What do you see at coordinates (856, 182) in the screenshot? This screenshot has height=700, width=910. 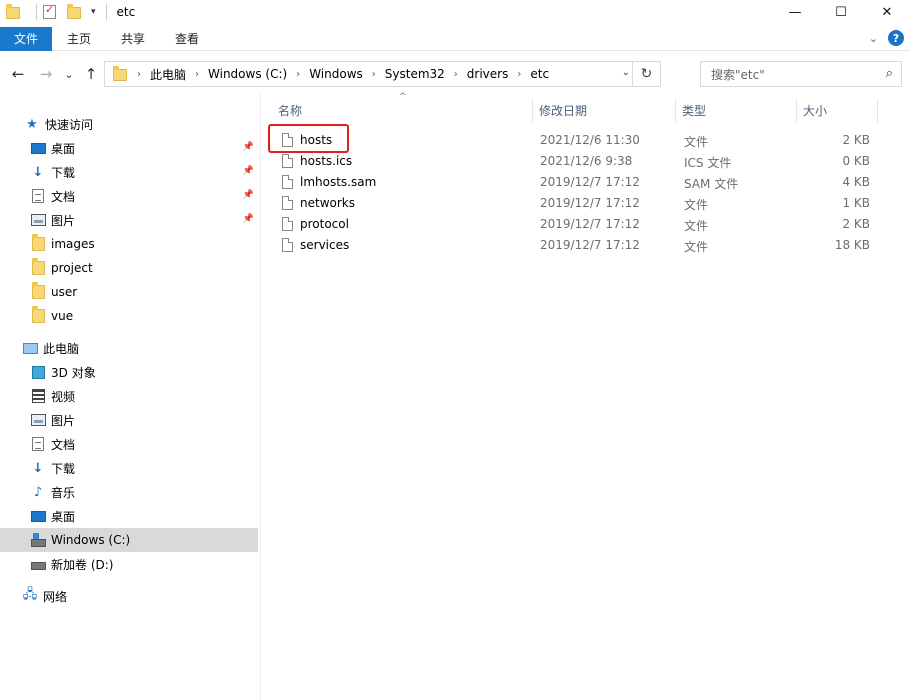 I see `file-size: 4 KB` at bounding box center [856, 182].